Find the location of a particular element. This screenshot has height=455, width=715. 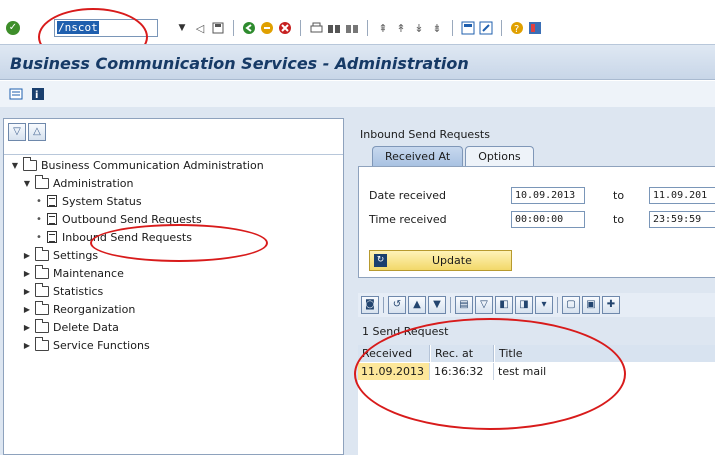

tree-node-label: Delete Data is located at coordinates (86, 327).